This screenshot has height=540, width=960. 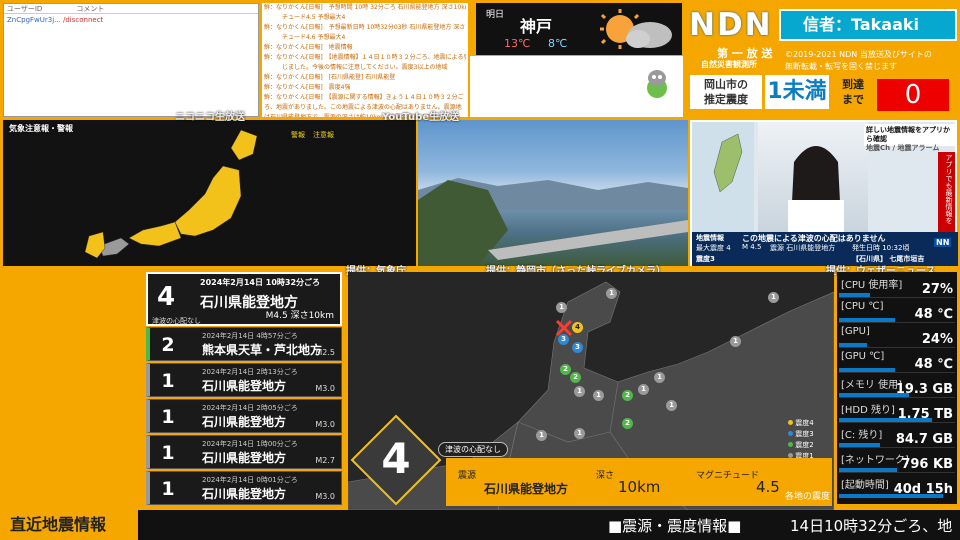 I want to click on stat-gpu-temp: [GPU ℃] 48 ℃, so click(x=897, y=362).